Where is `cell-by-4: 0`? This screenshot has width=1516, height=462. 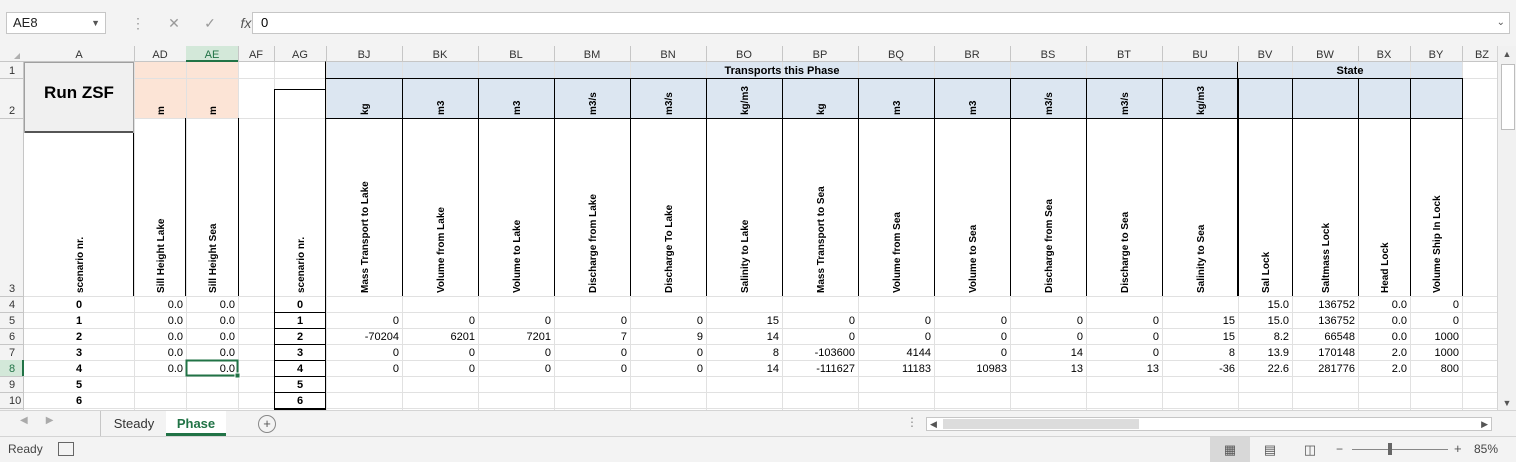
cell-by-4: 0 is located at coordinates (1456, 305).